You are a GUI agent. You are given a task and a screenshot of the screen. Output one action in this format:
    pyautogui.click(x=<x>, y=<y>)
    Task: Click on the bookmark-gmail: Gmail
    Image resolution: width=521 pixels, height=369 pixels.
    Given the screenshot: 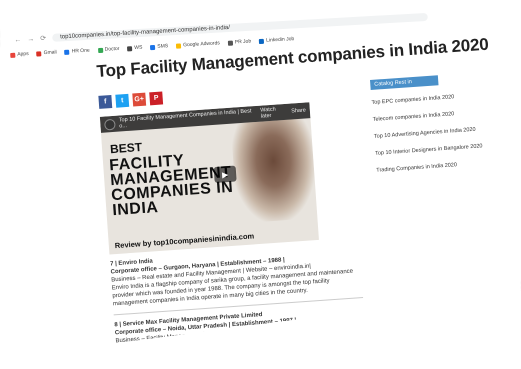 What is the action you would take?
    pyautogui.click(x=46, y=53)
    